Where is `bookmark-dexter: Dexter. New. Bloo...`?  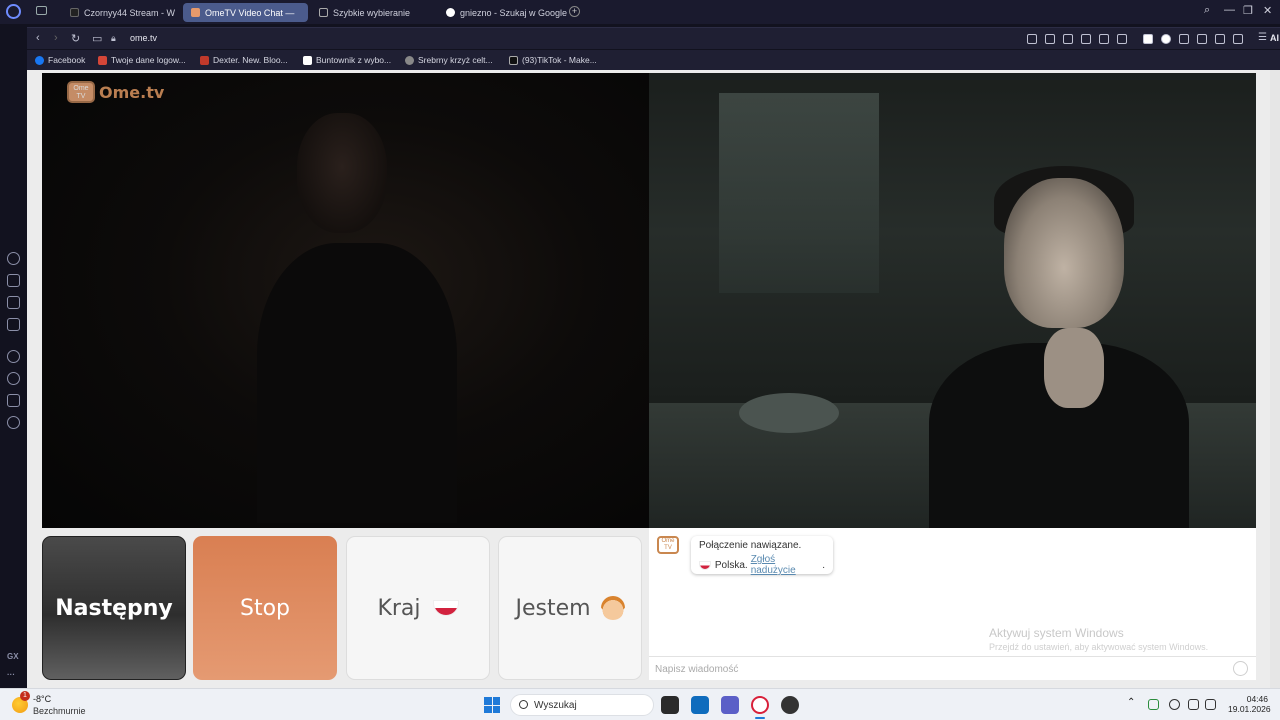 bookmark-dexter: Dexter. New. Bloo... is located at coordinates (244, 60).